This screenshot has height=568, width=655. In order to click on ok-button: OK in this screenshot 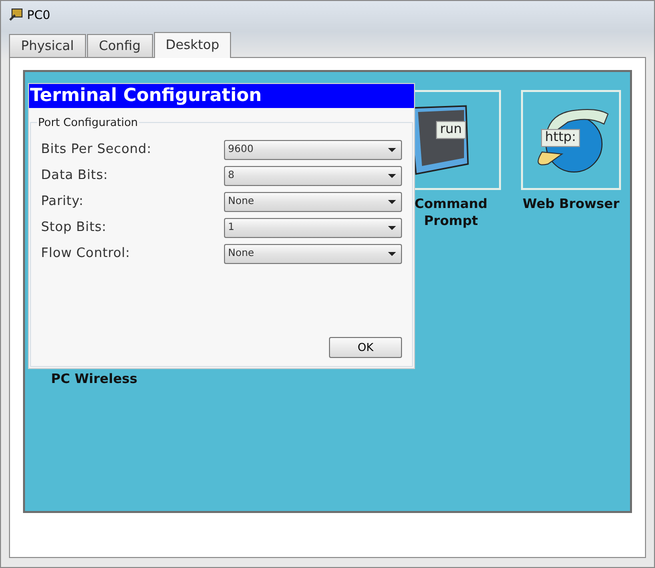, I will do `click(365, 347)`.